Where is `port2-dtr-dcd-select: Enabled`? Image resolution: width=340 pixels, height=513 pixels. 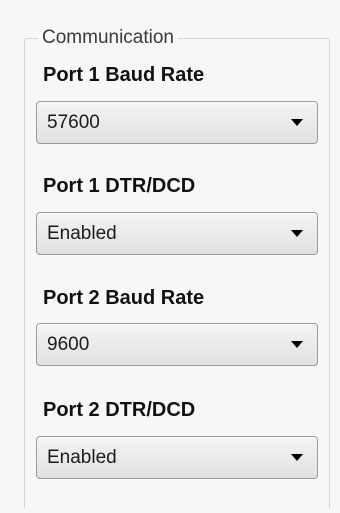
port2-dtr-dcd-select: Enabled is located at coordinates (177, 457).